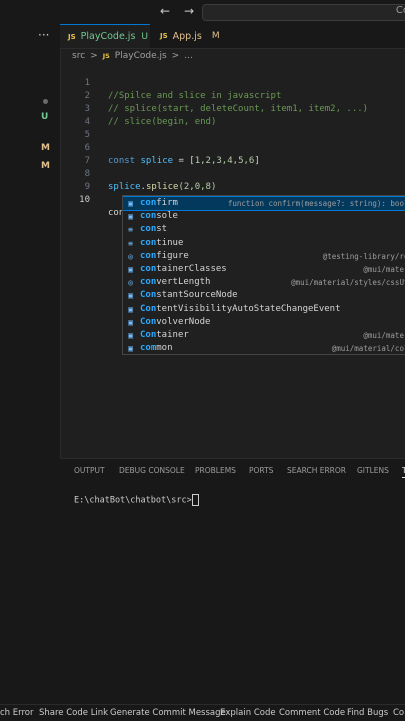  I want to click on status-search-error: ch Error, so click(16, 713).